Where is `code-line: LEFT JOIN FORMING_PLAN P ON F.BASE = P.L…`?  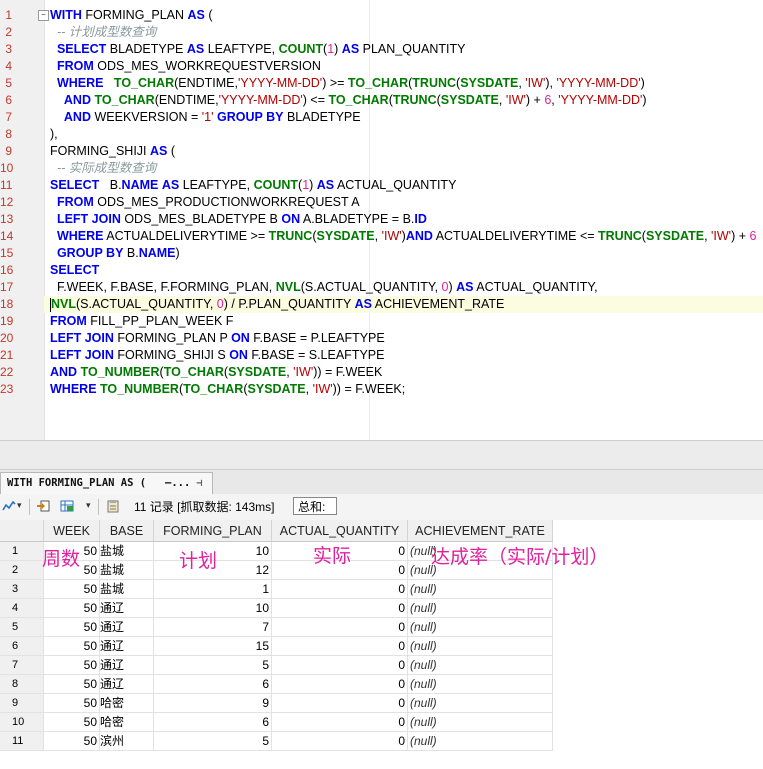
code-line: LEFT JOIN FORMING_PLAN P ON F.BASE = P.L… is located at coordinates (217, 338).